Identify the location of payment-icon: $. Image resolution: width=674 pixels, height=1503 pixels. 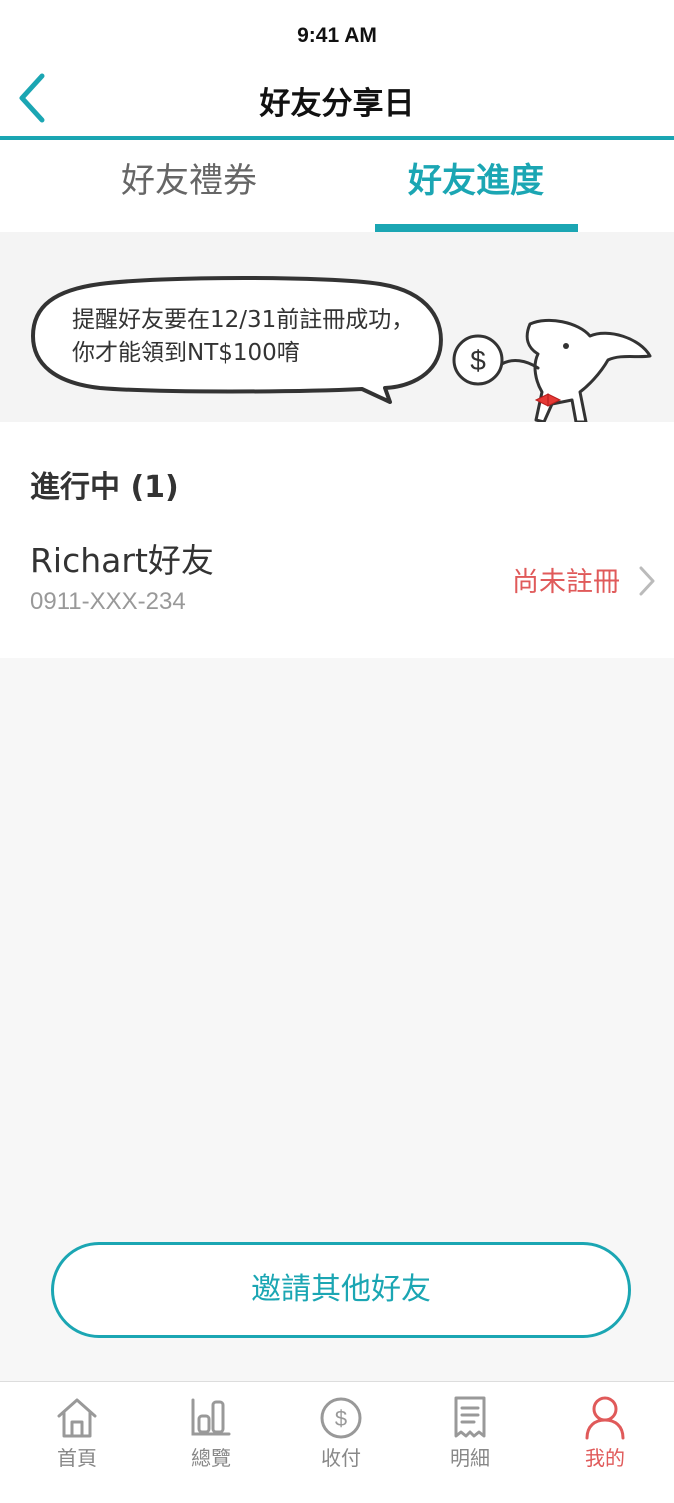
(341, 1418).